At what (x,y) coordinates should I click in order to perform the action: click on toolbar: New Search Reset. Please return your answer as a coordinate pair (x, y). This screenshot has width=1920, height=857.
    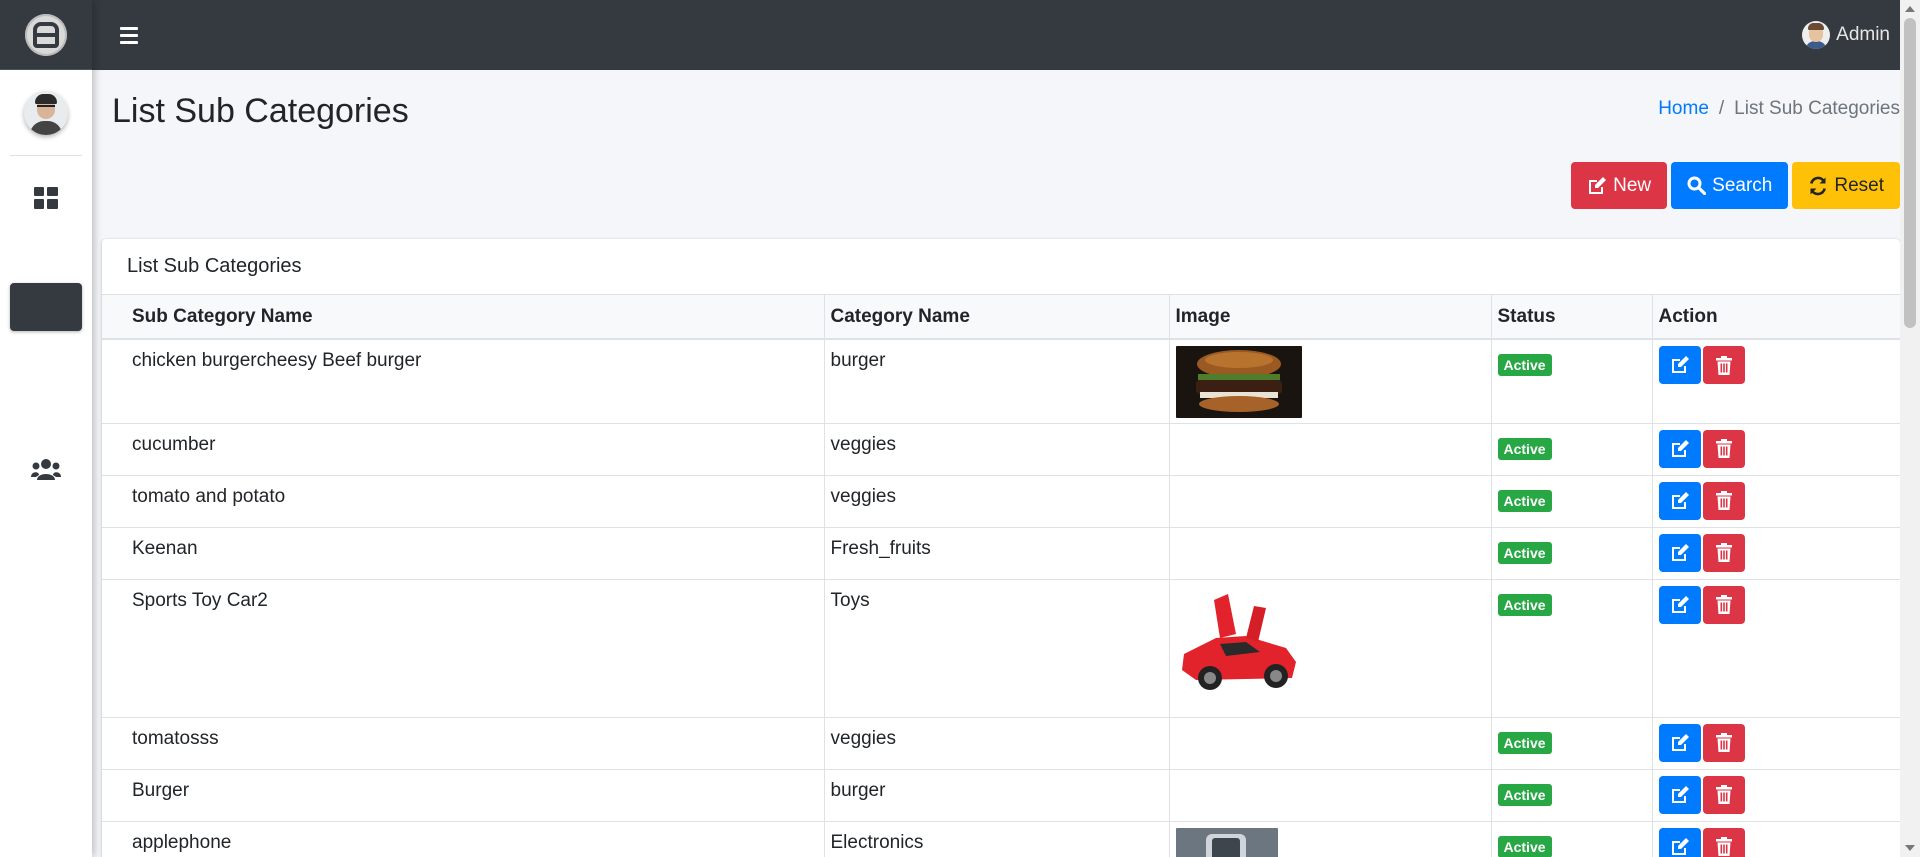
    Looking at the image, I should click on (1735, 185).